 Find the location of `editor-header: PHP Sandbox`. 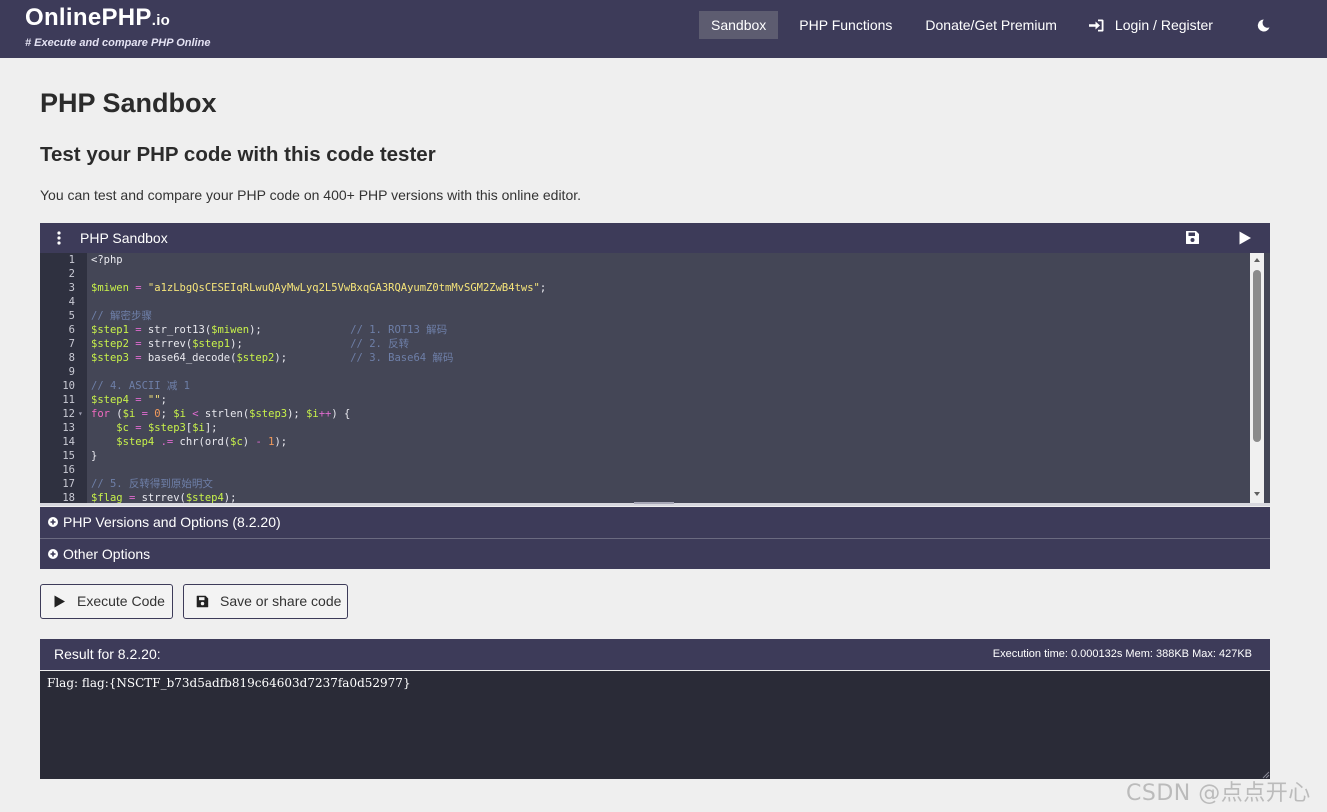

editor-header: PHP Sandbox is located at coordinates (655, 238).